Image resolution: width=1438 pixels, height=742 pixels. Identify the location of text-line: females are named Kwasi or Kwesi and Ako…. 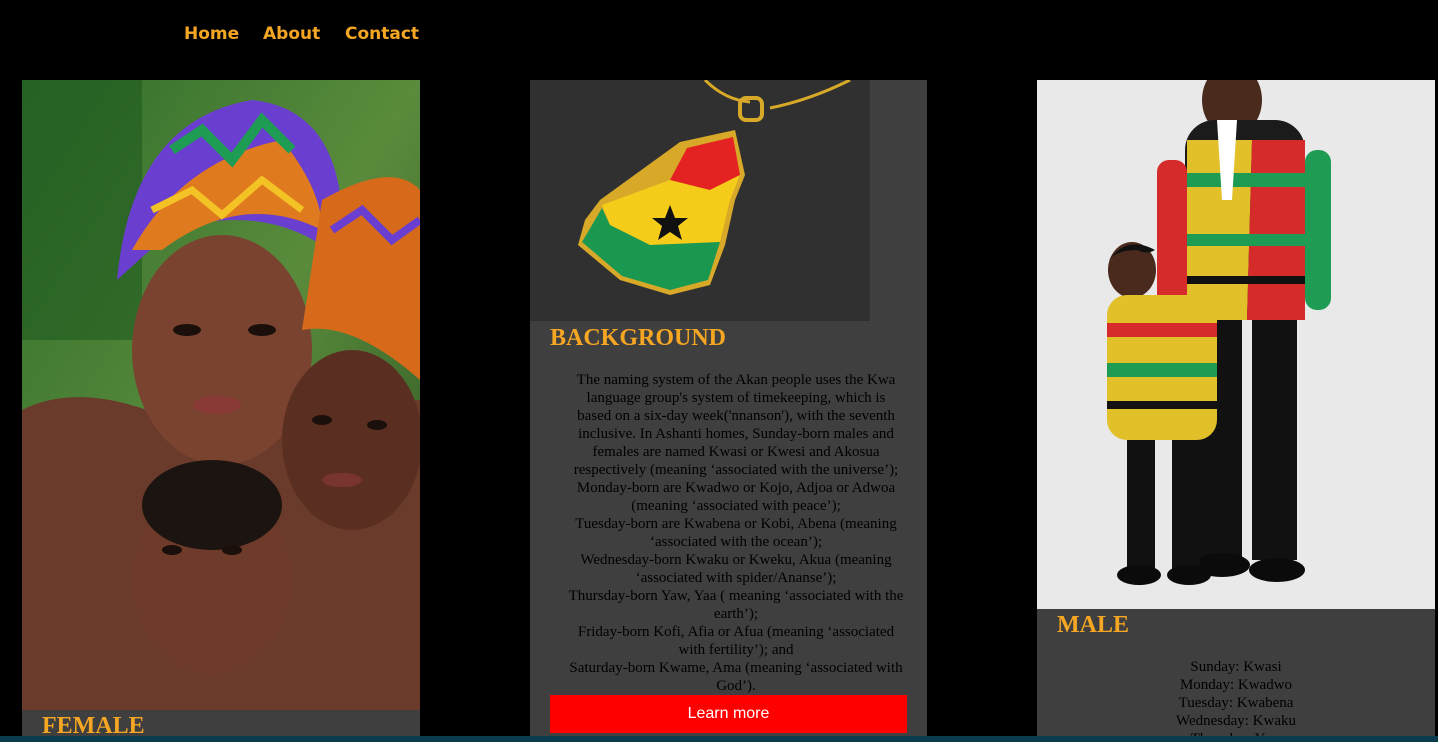
(736, 452).